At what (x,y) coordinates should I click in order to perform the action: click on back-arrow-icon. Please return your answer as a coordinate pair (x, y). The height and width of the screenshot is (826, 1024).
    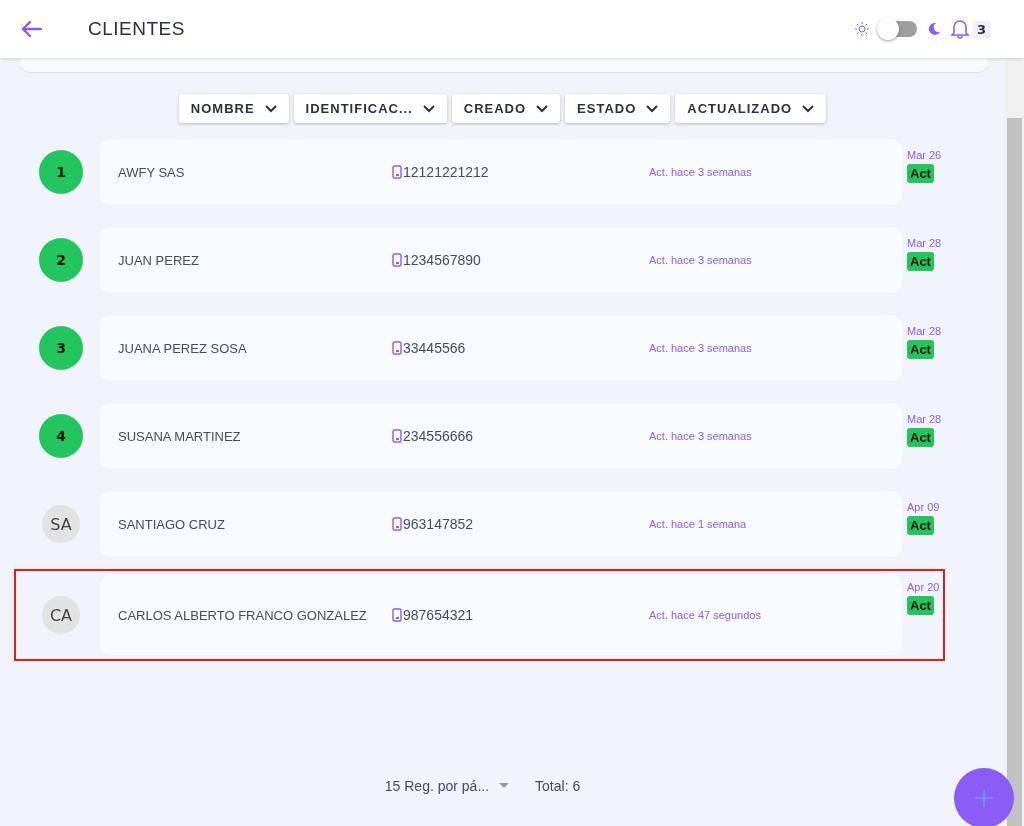
    Looking at the image, I should click on (31, 29).